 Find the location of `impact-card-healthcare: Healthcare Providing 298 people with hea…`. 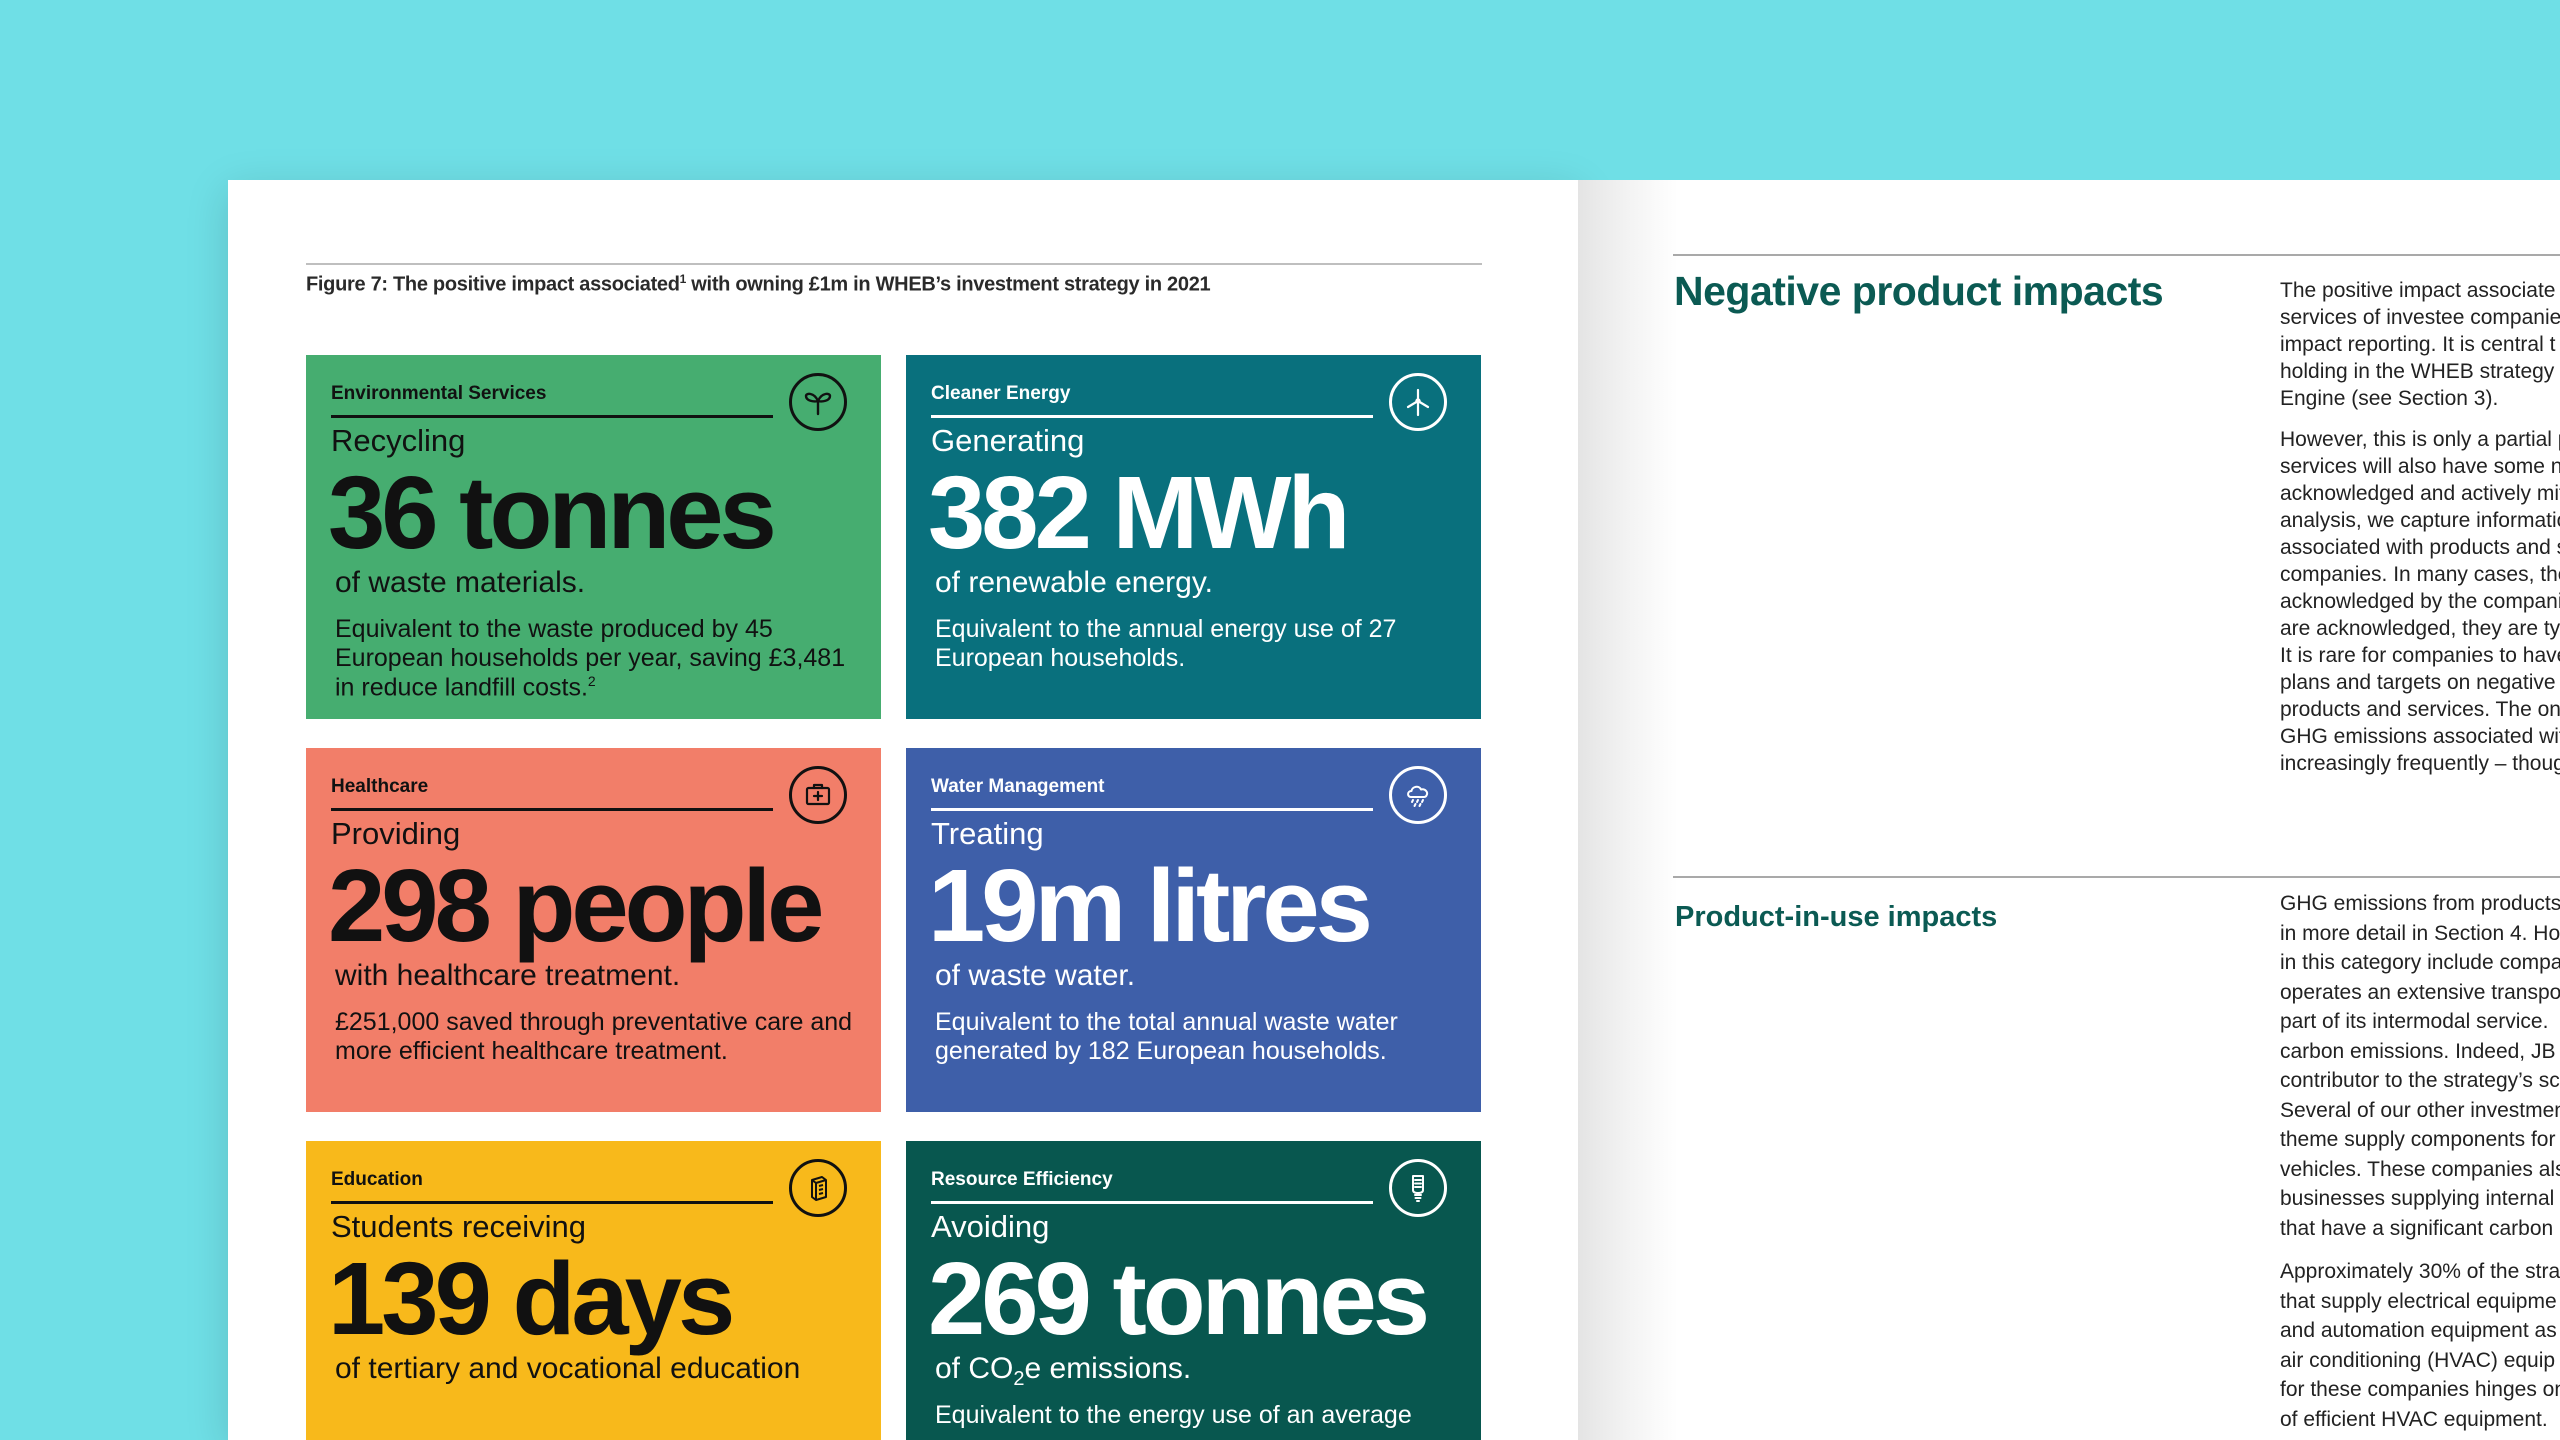

impact-card-healthcare: Healthcare Providing 298 people with hea… is located at coordinates (593, 930).